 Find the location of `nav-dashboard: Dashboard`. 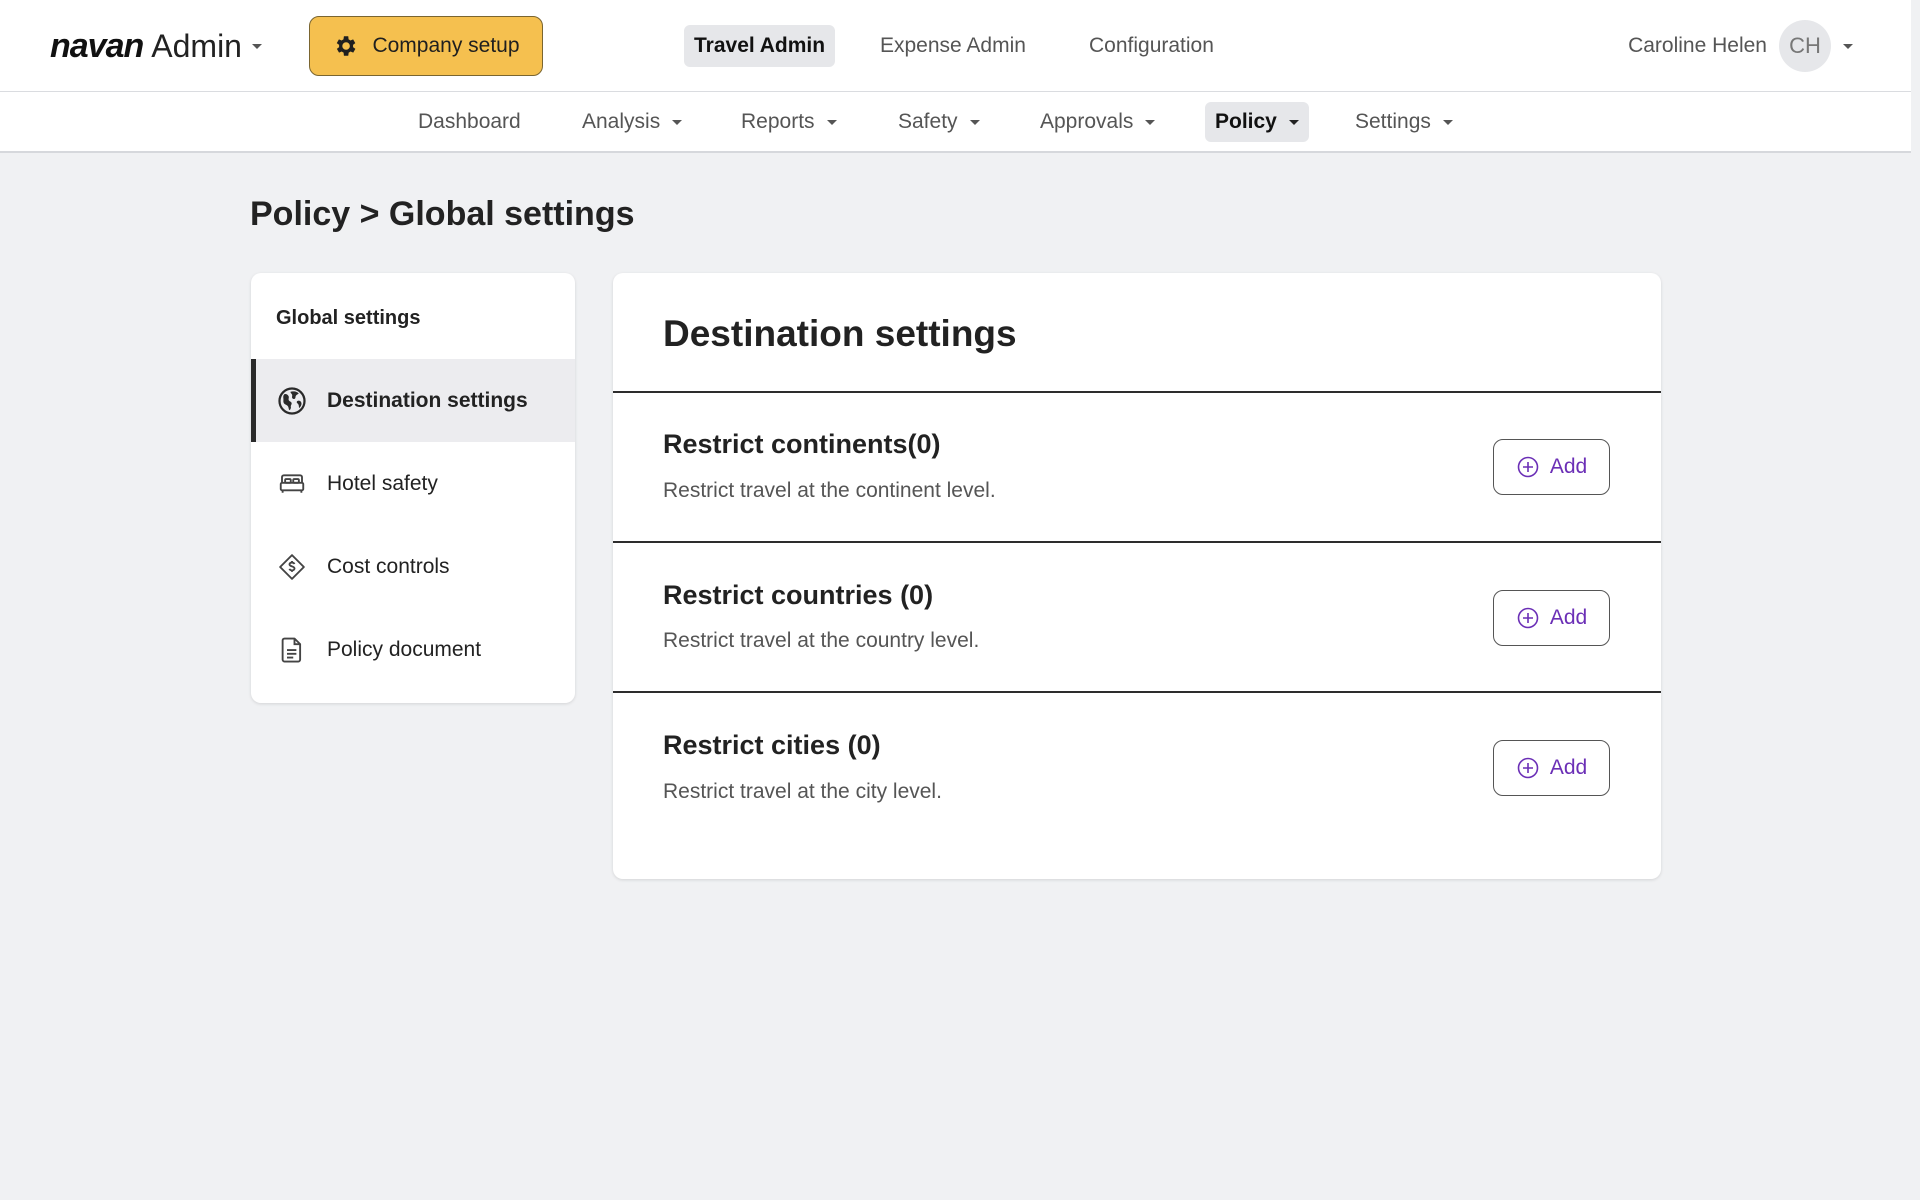

nav-dashboard: Dashboard is located at coordinates (469, 122).